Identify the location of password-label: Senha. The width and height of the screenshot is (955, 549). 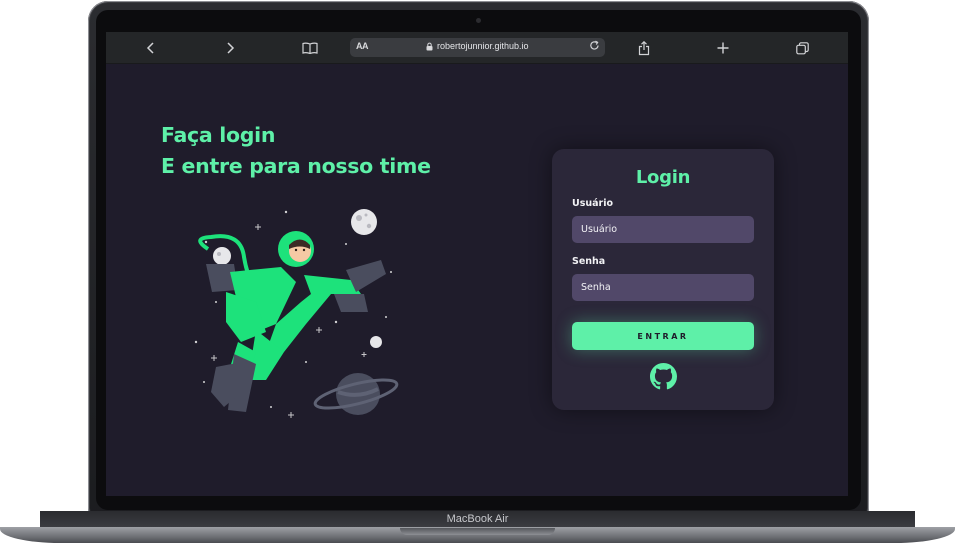
(589, 261).